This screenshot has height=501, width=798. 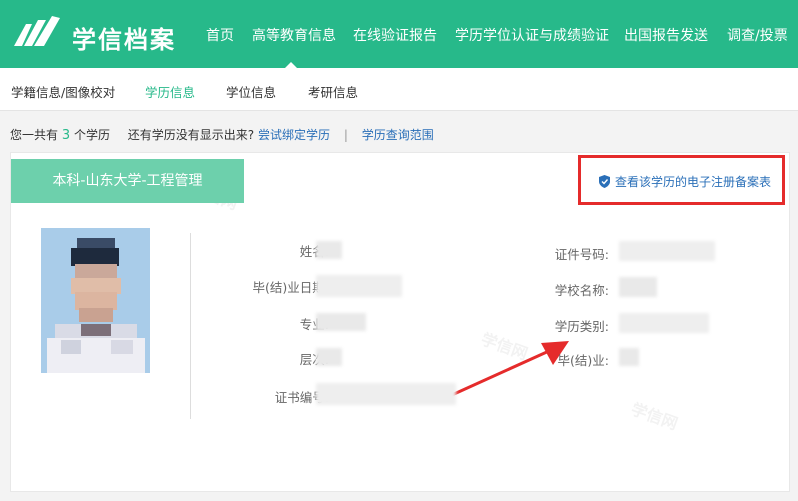 What do you see at coordinates (63, 91) in the screenshot?
I see `tab-enrollment-info: 学籍信息/图像校对` at bounding box center [63, 91].